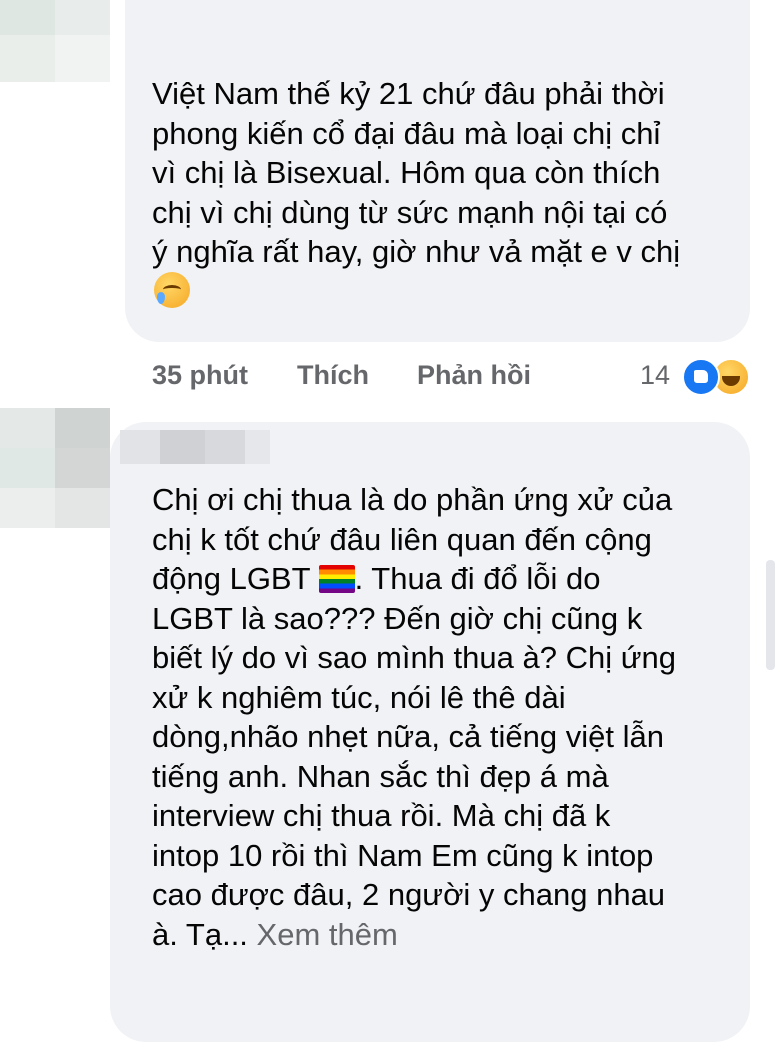 This screenshot has height=1042, width=775. What do you see at coordinates (336, 579) in the screenshot?
I see `rainbow-flag-emoji-icon` at bounding box center [336, 579].